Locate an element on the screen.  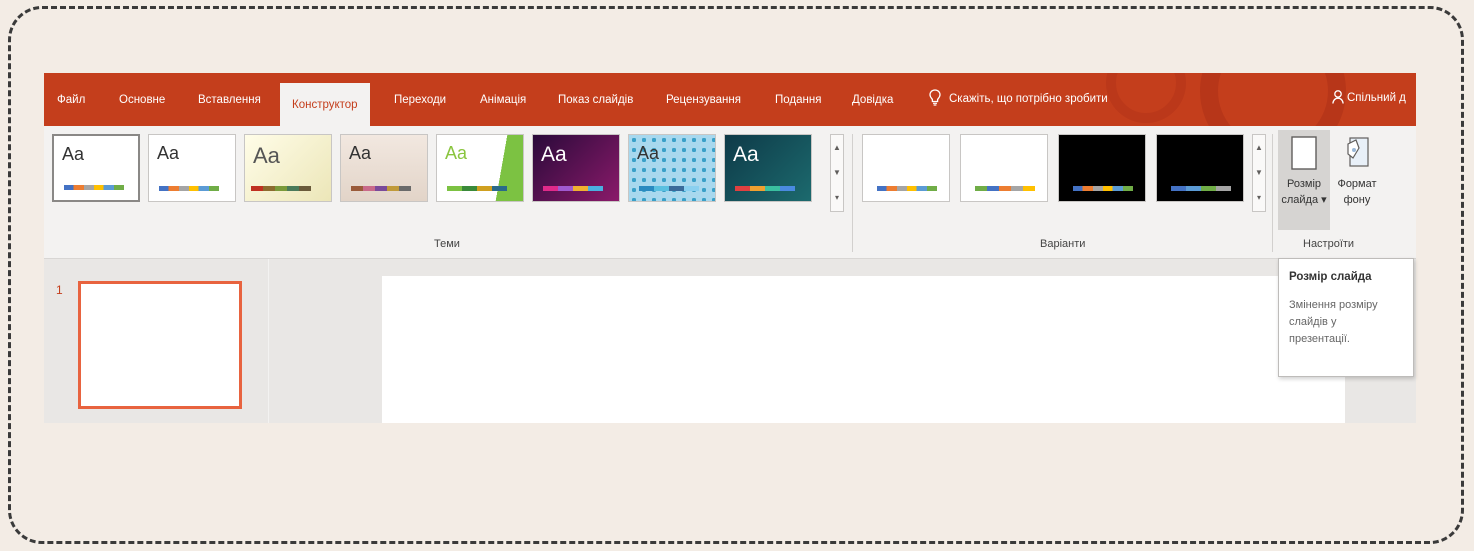
tab-review: Рецензування is located at coordinates (703, 100).